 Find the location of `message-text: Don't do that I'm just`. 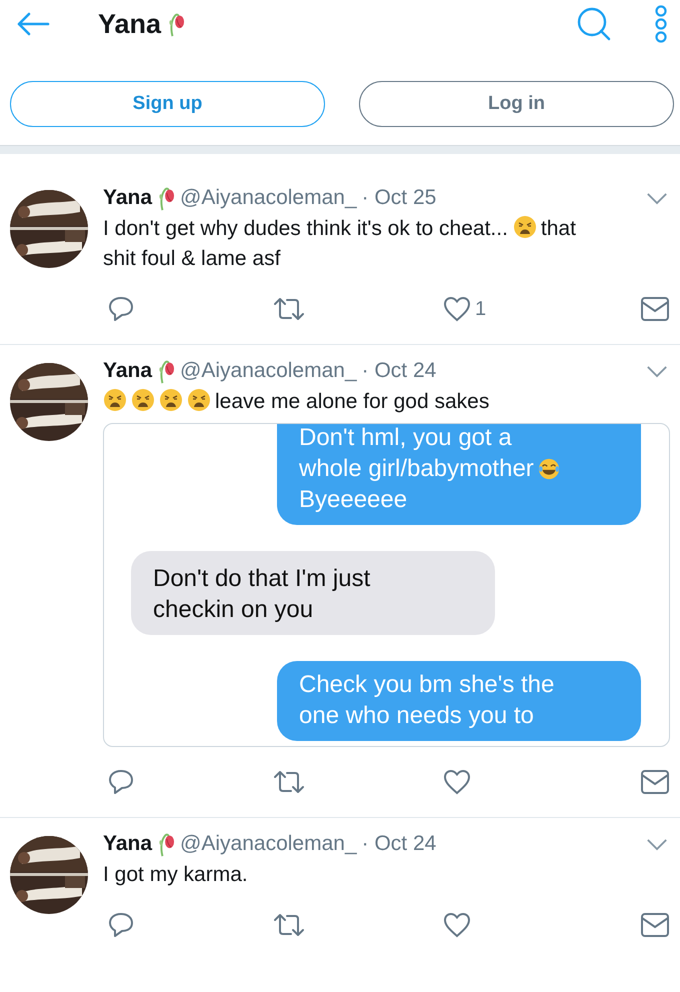

message-text: Don't do that I'm just is located at coordinates (261, 578).